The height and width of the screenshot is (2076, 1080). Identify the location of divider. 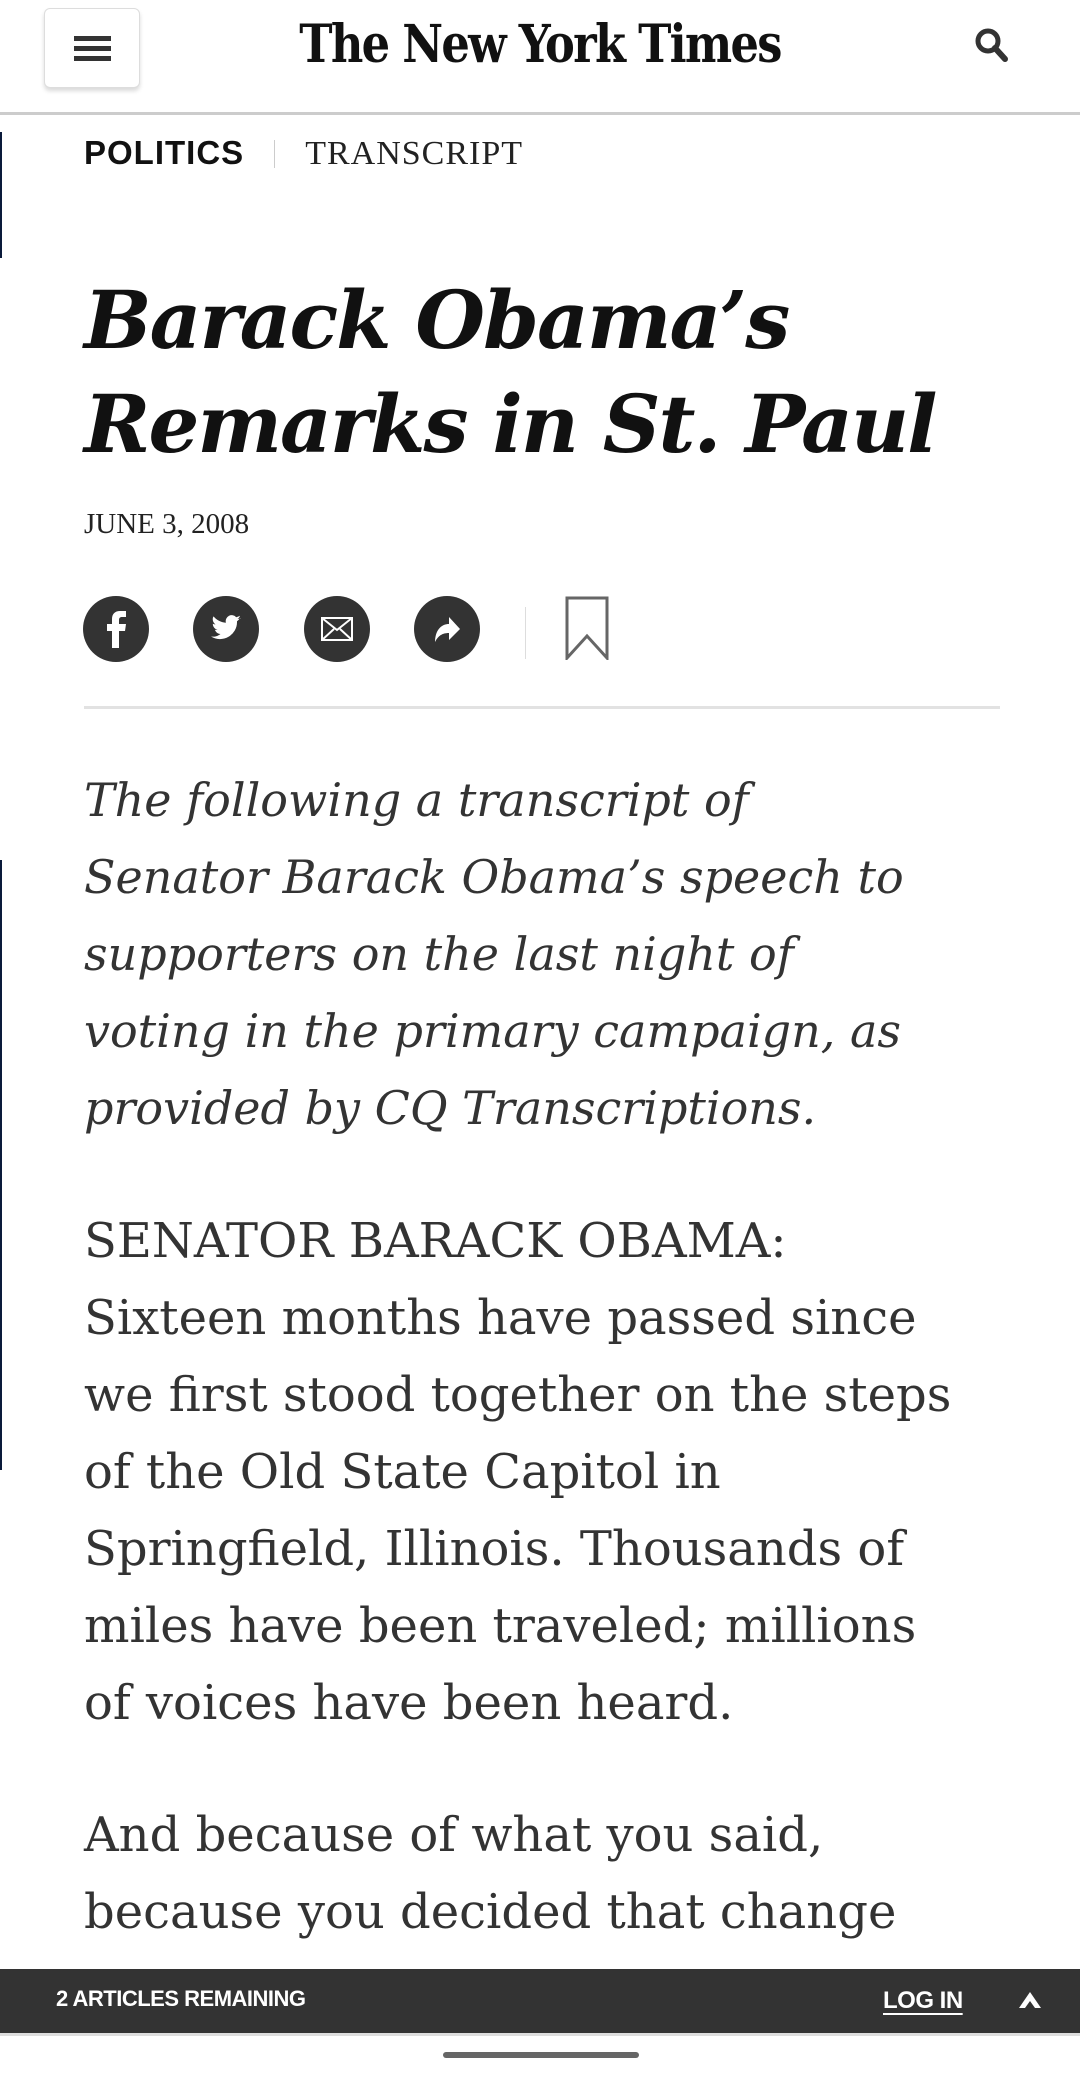
(542, 707).